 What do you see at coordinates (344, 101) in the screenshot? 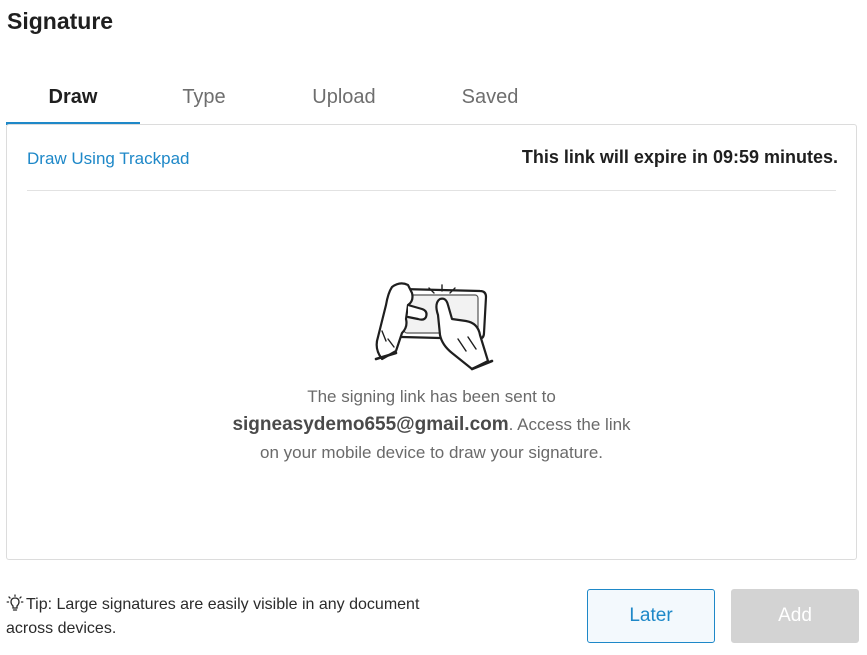
I see `tab-upload: Upload` at bounding box center [344, 101].